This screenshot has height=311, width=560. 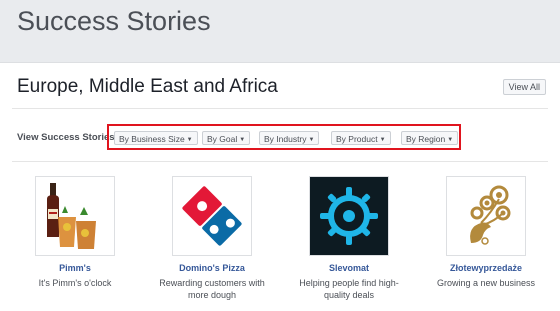 I want to click on industry-dropdown: By Industry ▼, so click(x=289, y=138).